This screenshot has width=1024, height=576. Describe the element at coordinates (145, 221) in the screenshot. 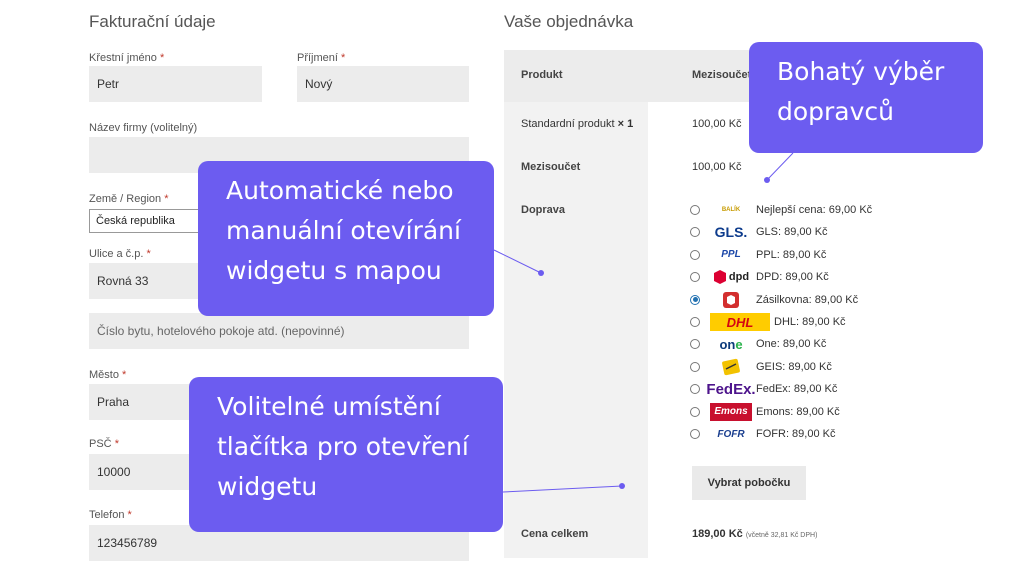

I see `country-select: Česká republika` at that location.